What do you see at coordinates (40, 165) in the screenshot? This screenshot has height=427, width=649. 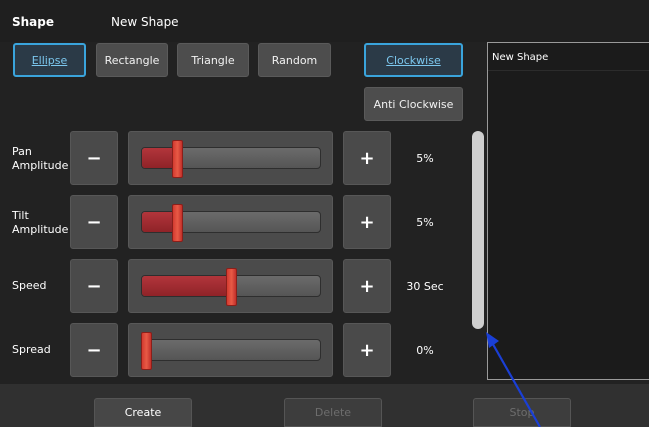 I see `pan-amplitude-label-line2: Amplitude` at bounding box center [40, 165].